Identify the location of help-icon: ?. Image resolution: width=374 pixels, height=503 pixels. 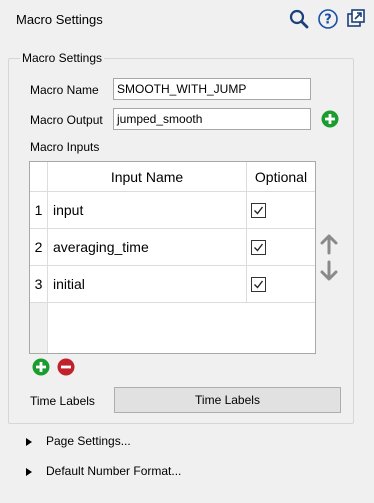
(328, 19).